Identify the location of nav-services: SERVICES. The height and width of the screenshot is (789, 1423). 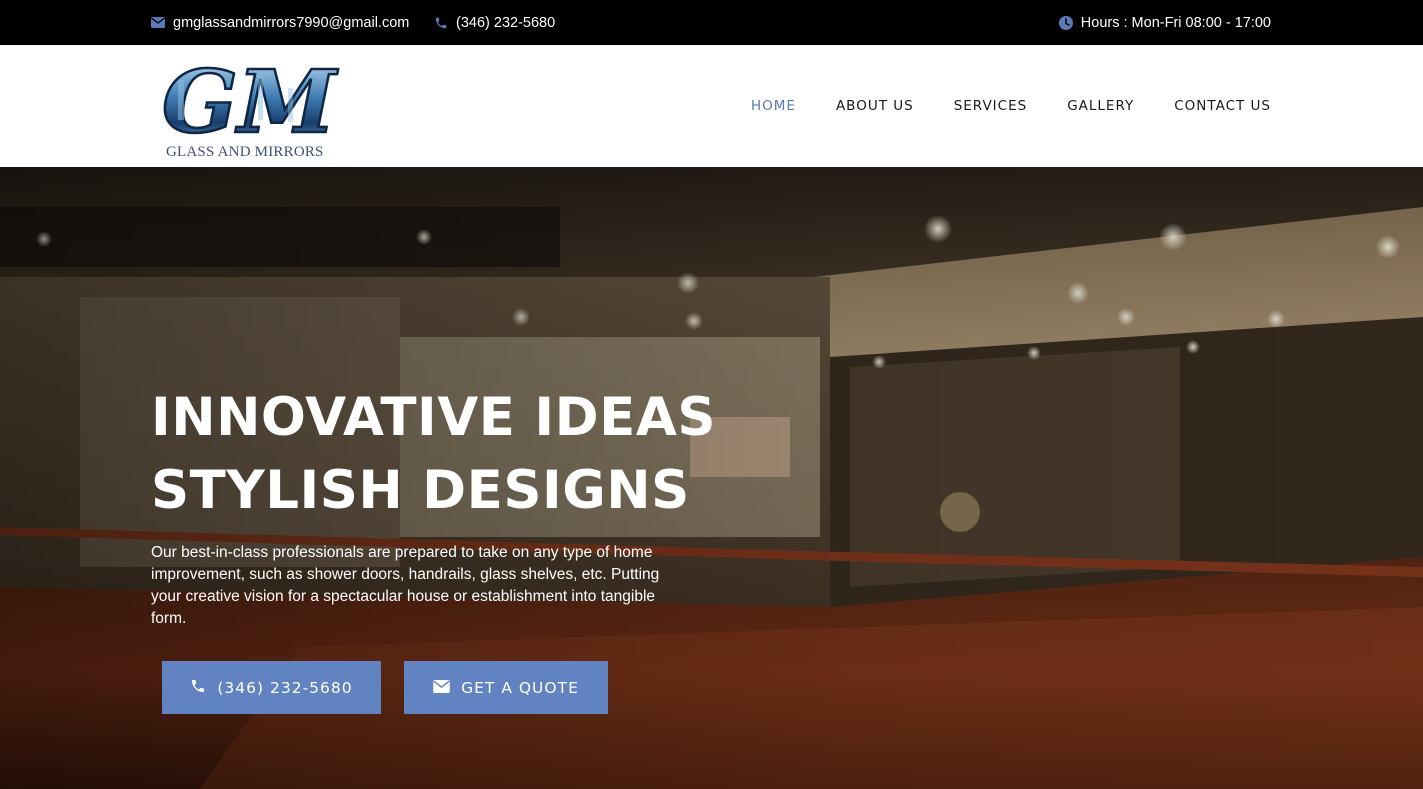
(990, 106).